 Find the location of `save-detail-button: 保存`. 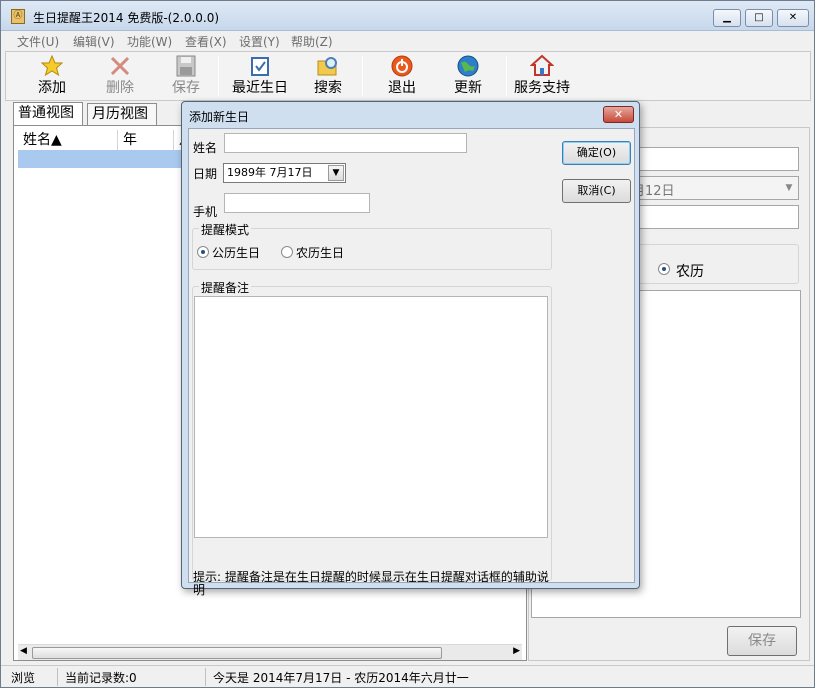

save-detail-button: 保存 is located at coordinates (762, 641).